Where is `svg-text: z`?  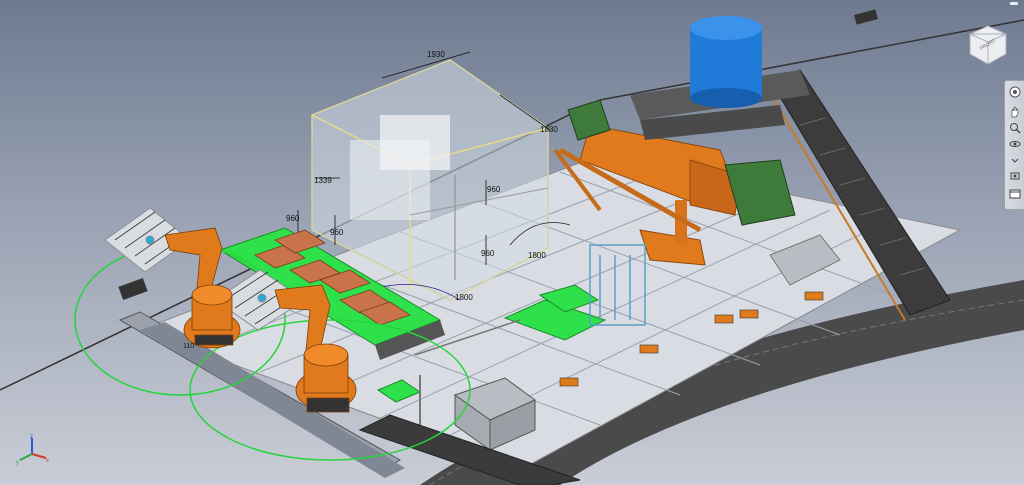
svg-text: z is located at coordinates (31, 437).